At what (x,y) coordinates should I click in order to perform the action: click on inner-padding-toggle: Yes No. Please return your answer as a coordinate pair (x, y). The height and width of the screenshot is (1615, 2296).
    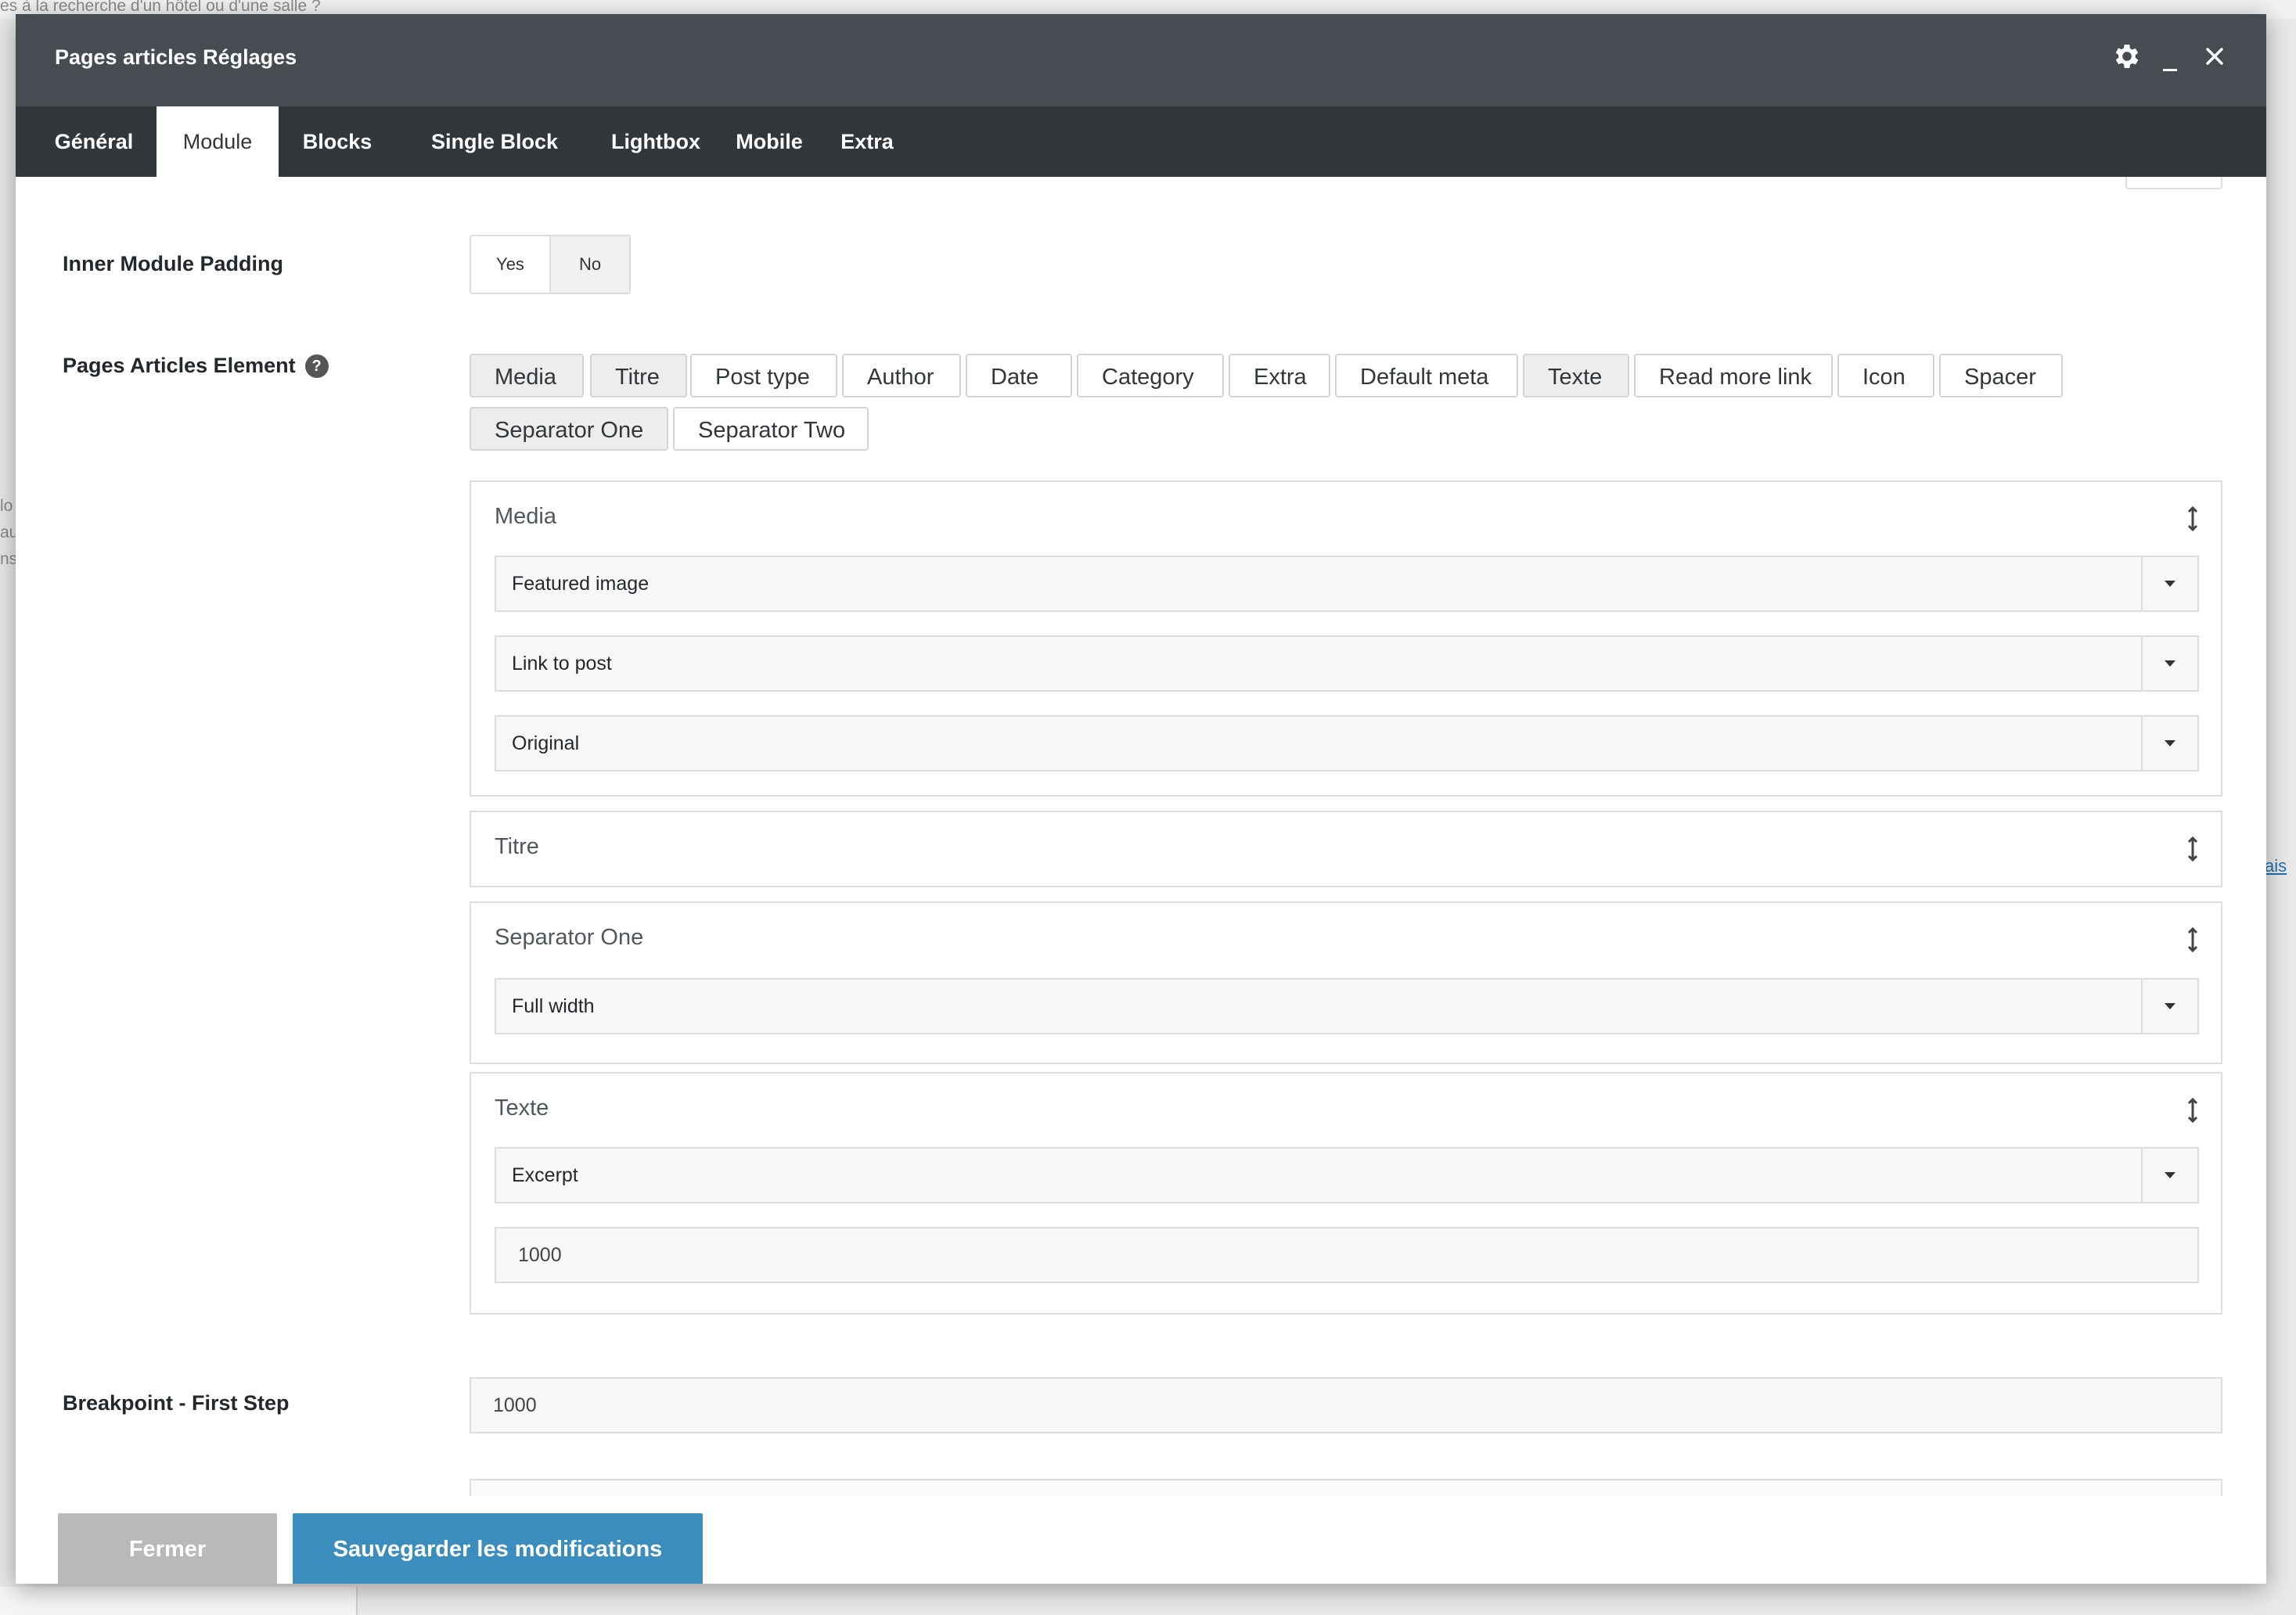
    Looking at the image, I should click on (551, 264).